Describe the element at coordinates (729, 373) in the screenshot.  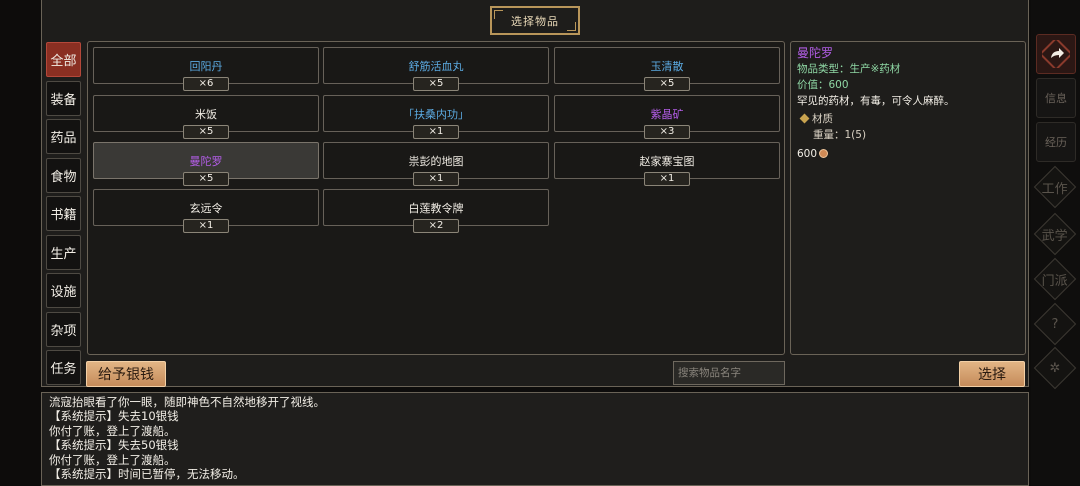
I see `search-input` at that location.